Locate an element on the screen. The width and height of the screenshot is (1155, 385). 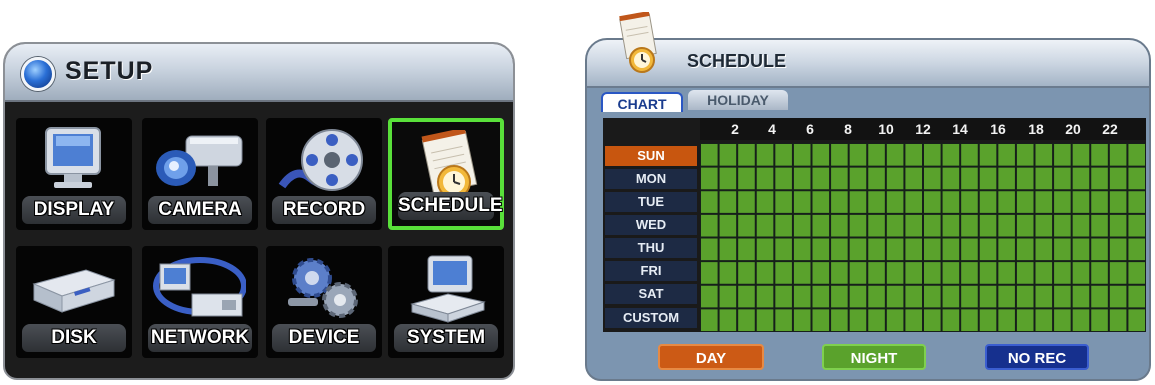
day-row-mon: MON is located at coordinates (651, 179).